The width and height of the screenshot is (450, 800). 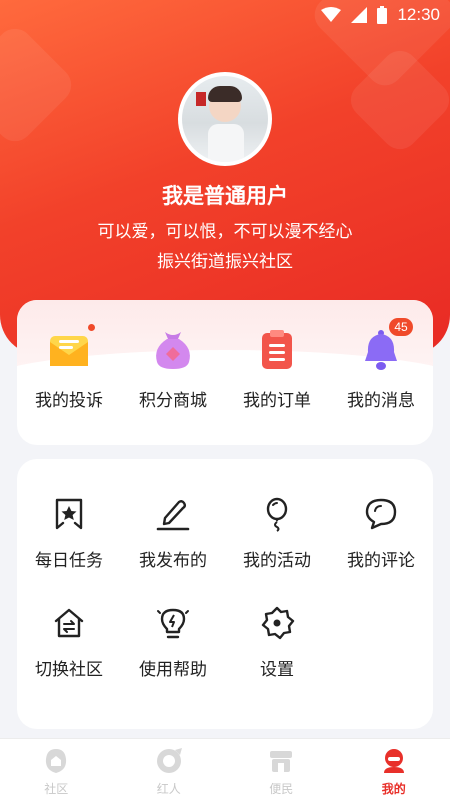 I want to click on avatar, so click(x=225, y=119).